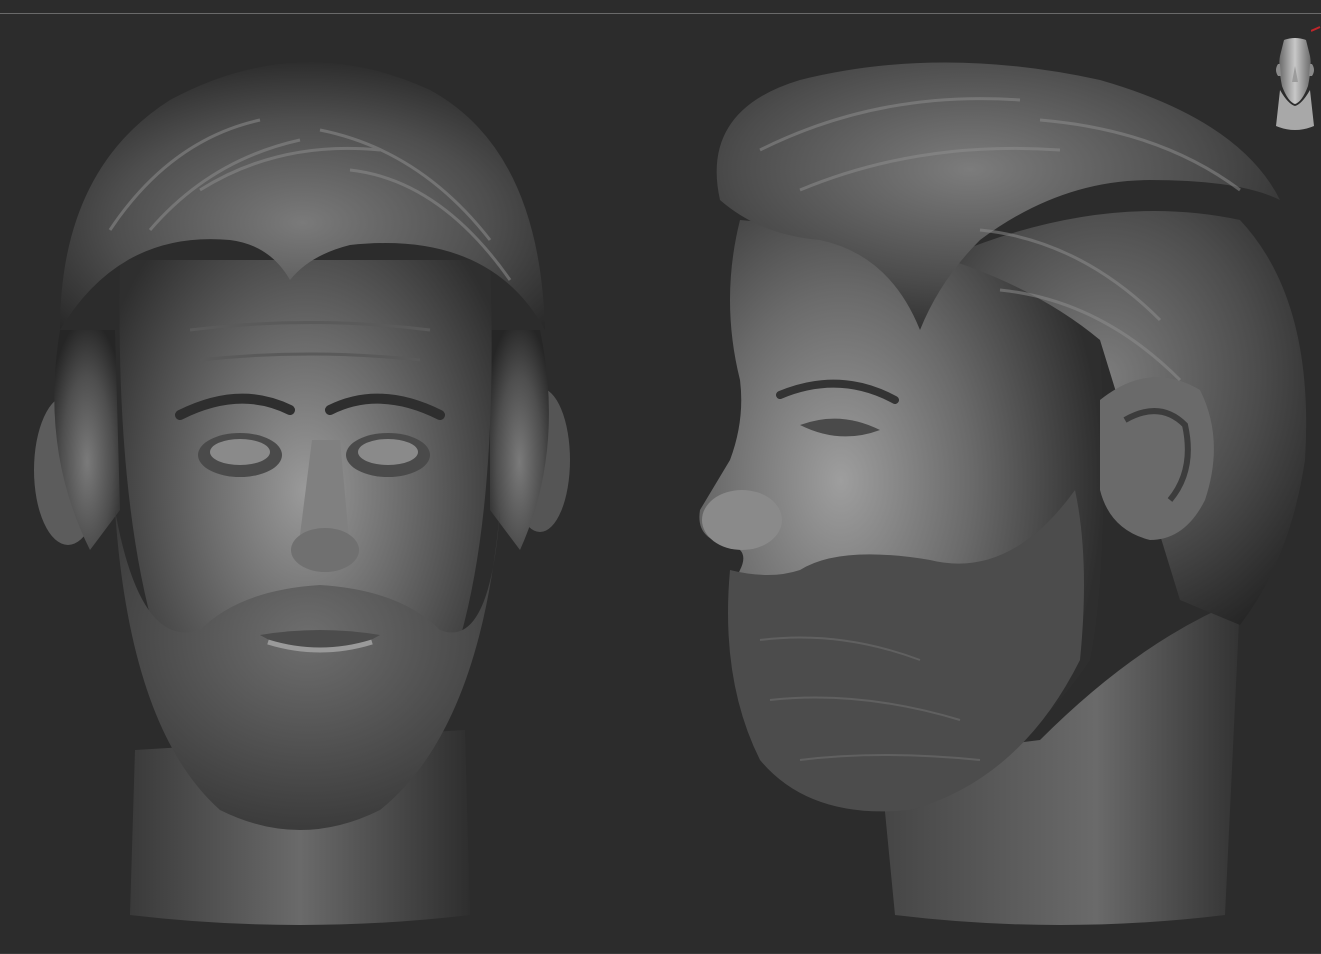 The height and width of the screenshot is (954, 1321). What do you see at coordinates (1315, 24) in the screenshot?
I see `axis-indicator-icon` at bounding box center [1315, 24].